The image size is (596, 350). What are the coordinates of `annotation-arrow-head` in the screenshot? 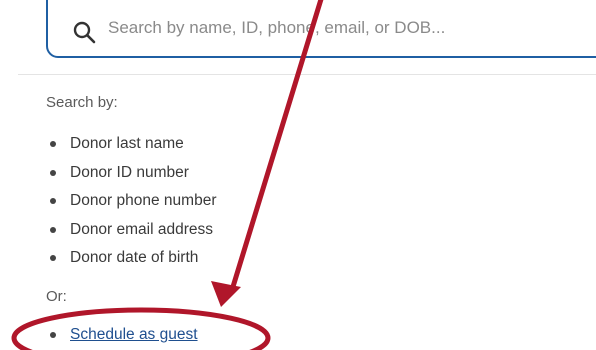 It's located at (226, 294).